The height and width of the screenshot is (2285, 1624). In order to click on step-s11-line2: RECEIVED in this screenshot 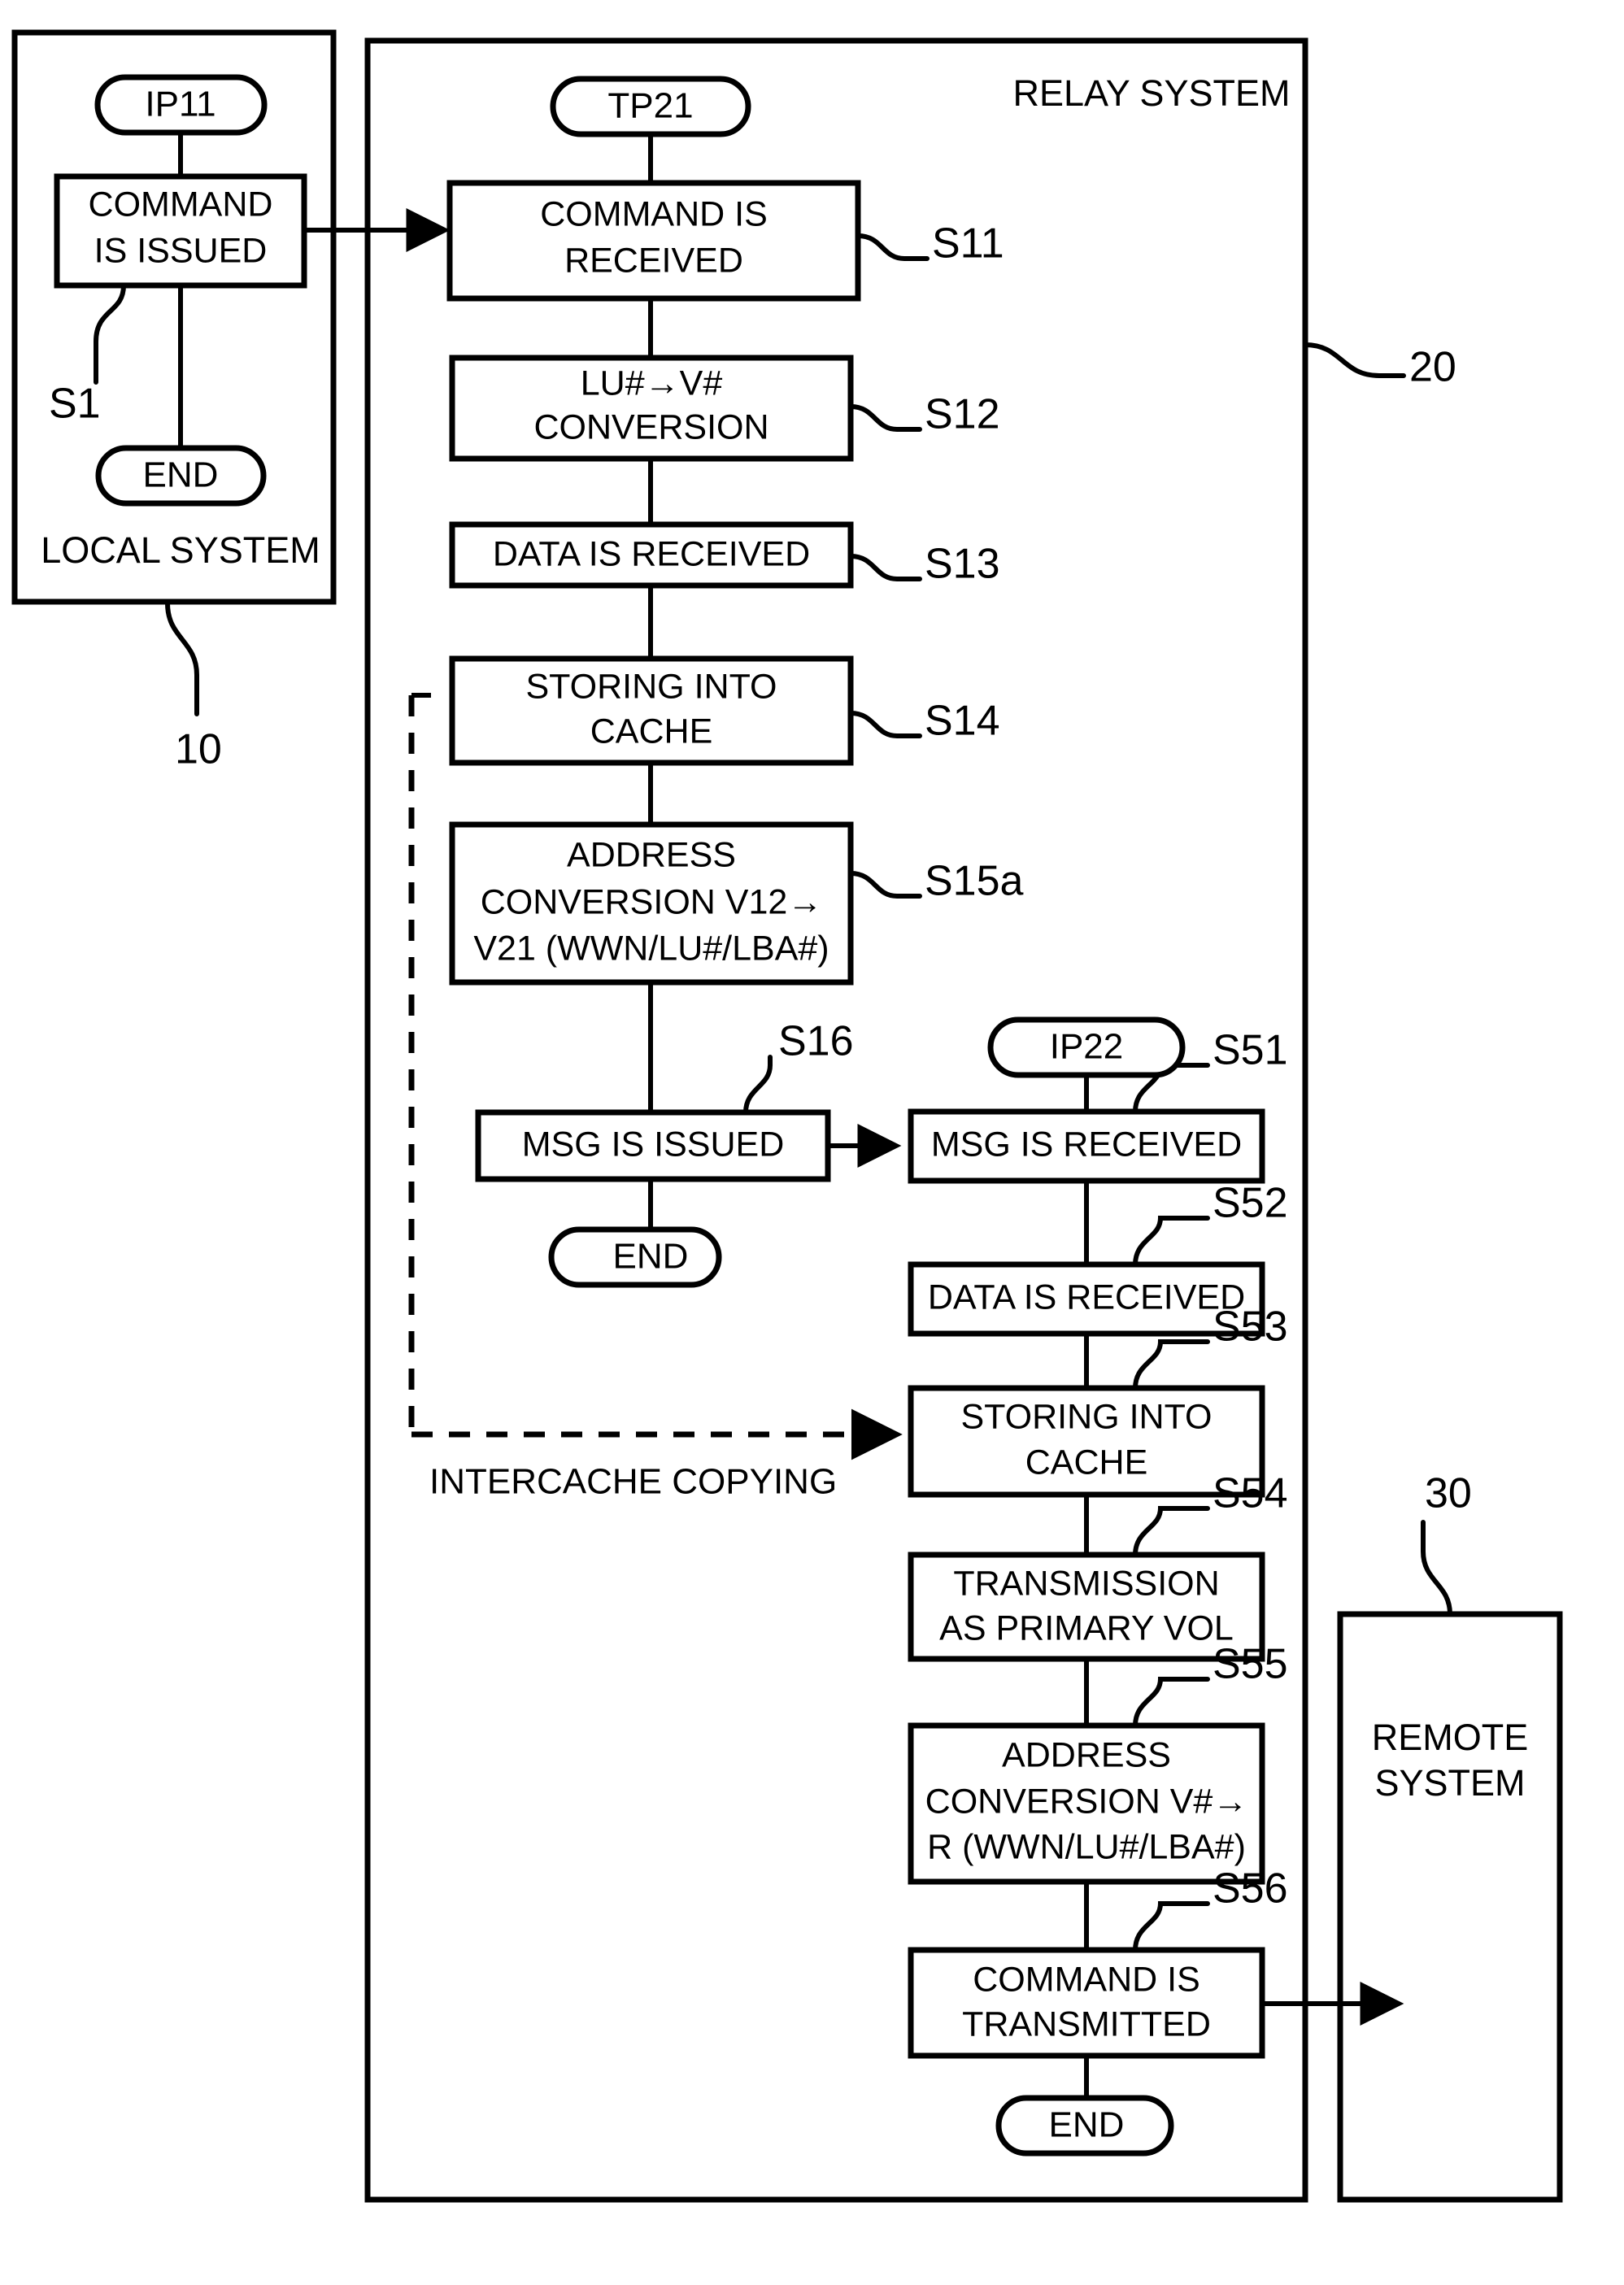, I will do `click(653, 260)`.